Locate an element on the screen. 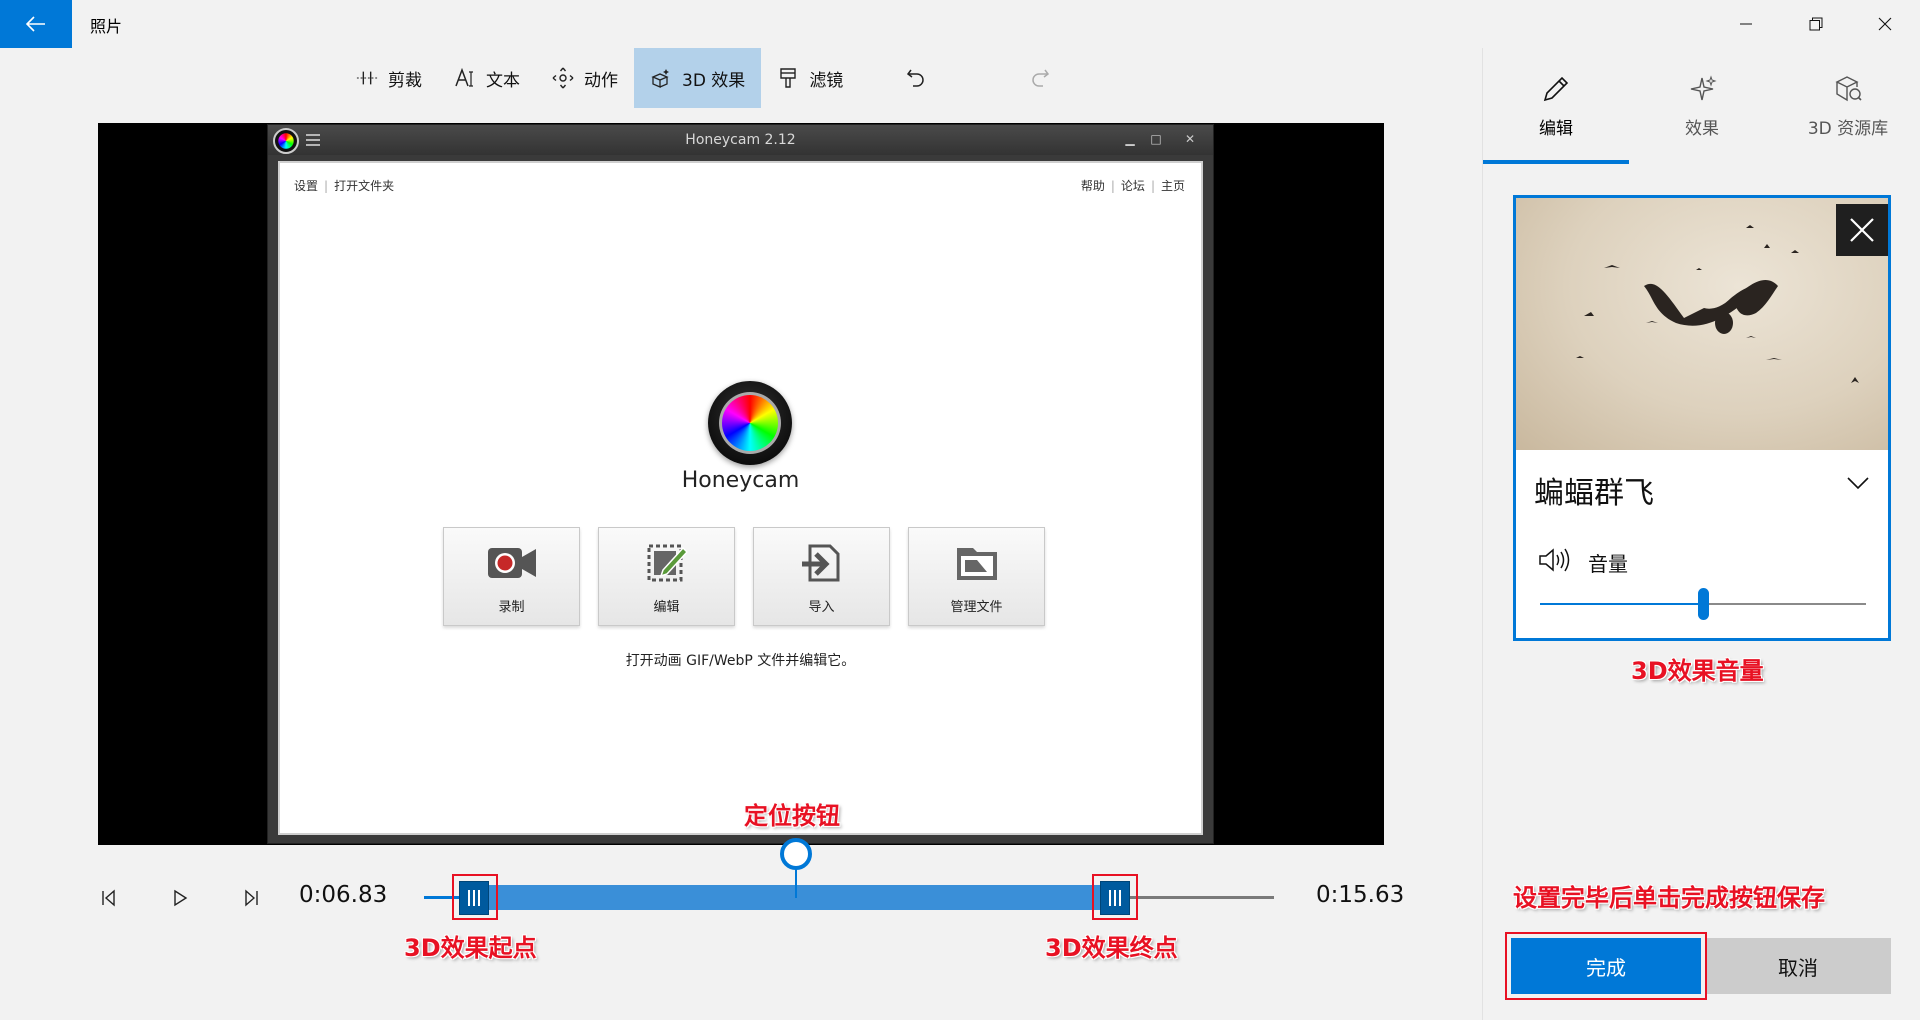 This screenshot has height=1020, width=1920. redo-button is located at coordinates (1040, 78).